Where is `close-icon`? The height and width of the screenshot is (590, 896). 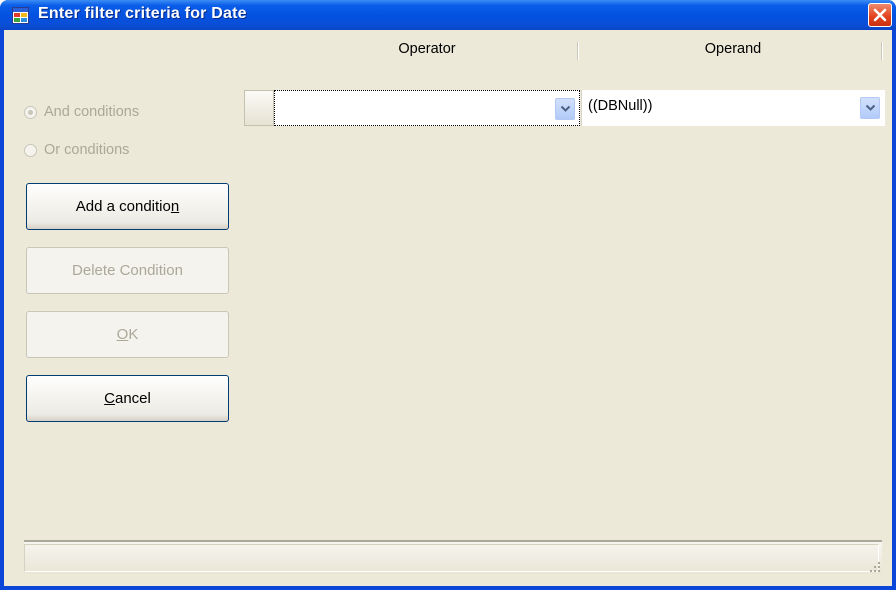 close-icon is located at coordinates (880, 15).